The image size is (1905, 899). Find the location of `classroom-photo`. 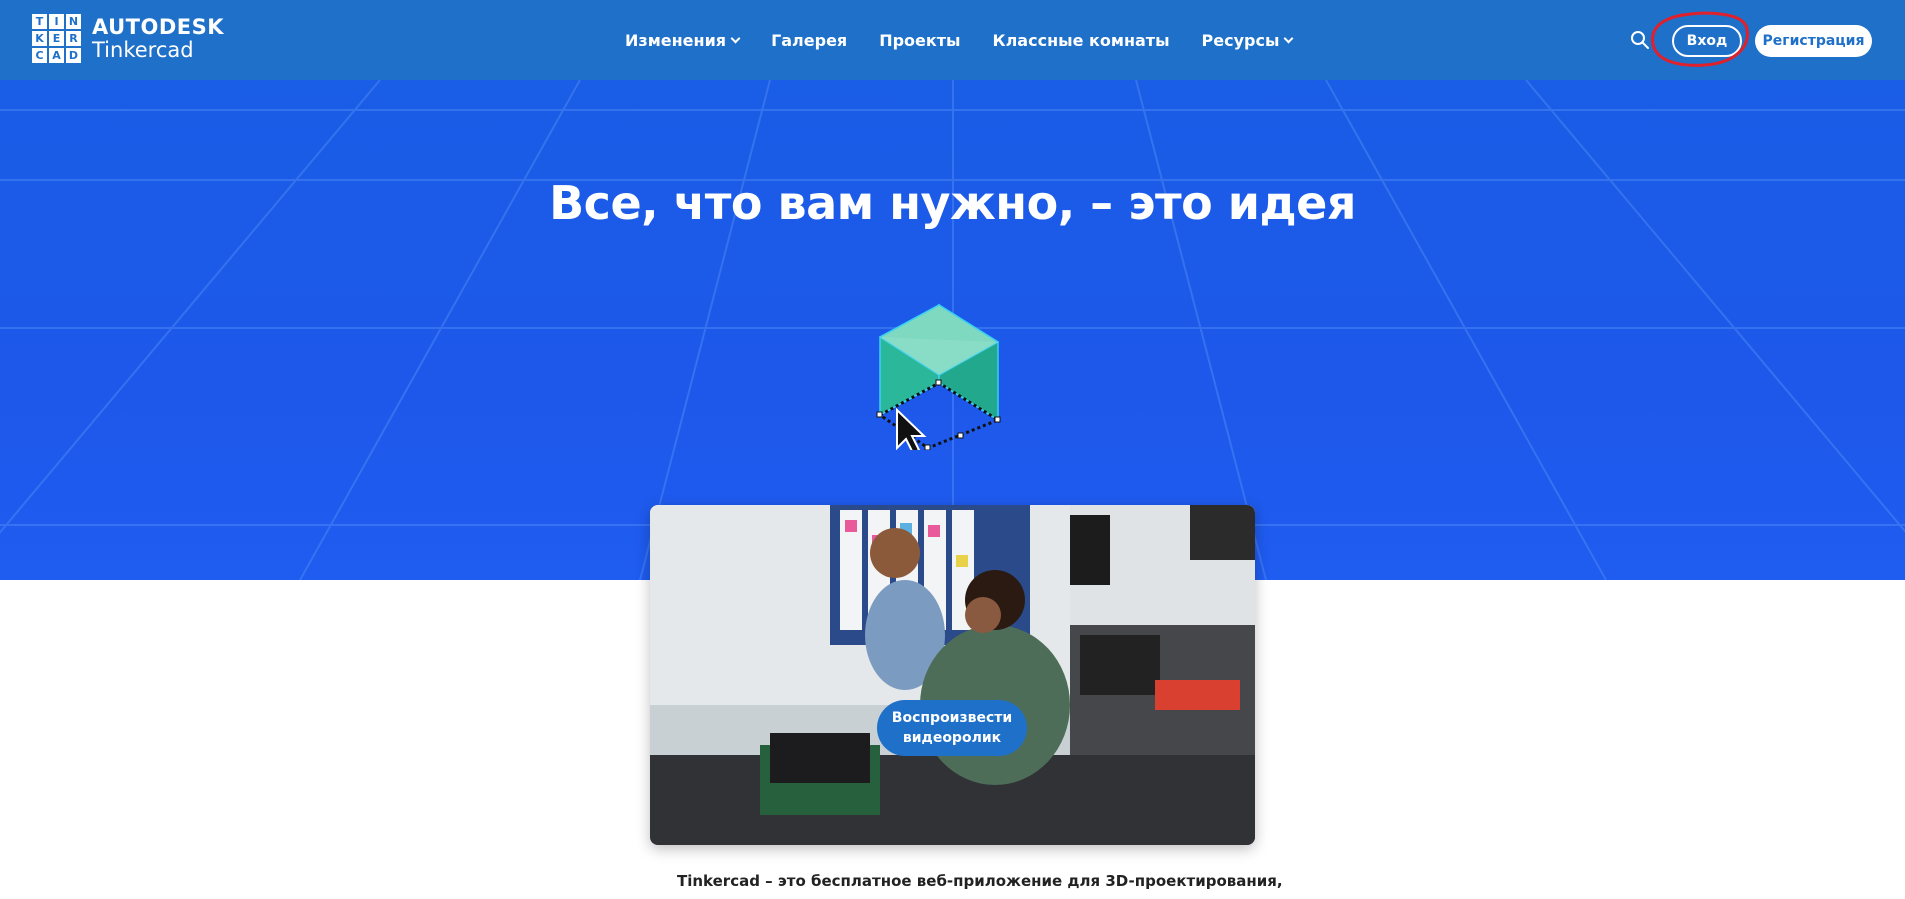

classroom-photo is located at coordinates (952, 675).